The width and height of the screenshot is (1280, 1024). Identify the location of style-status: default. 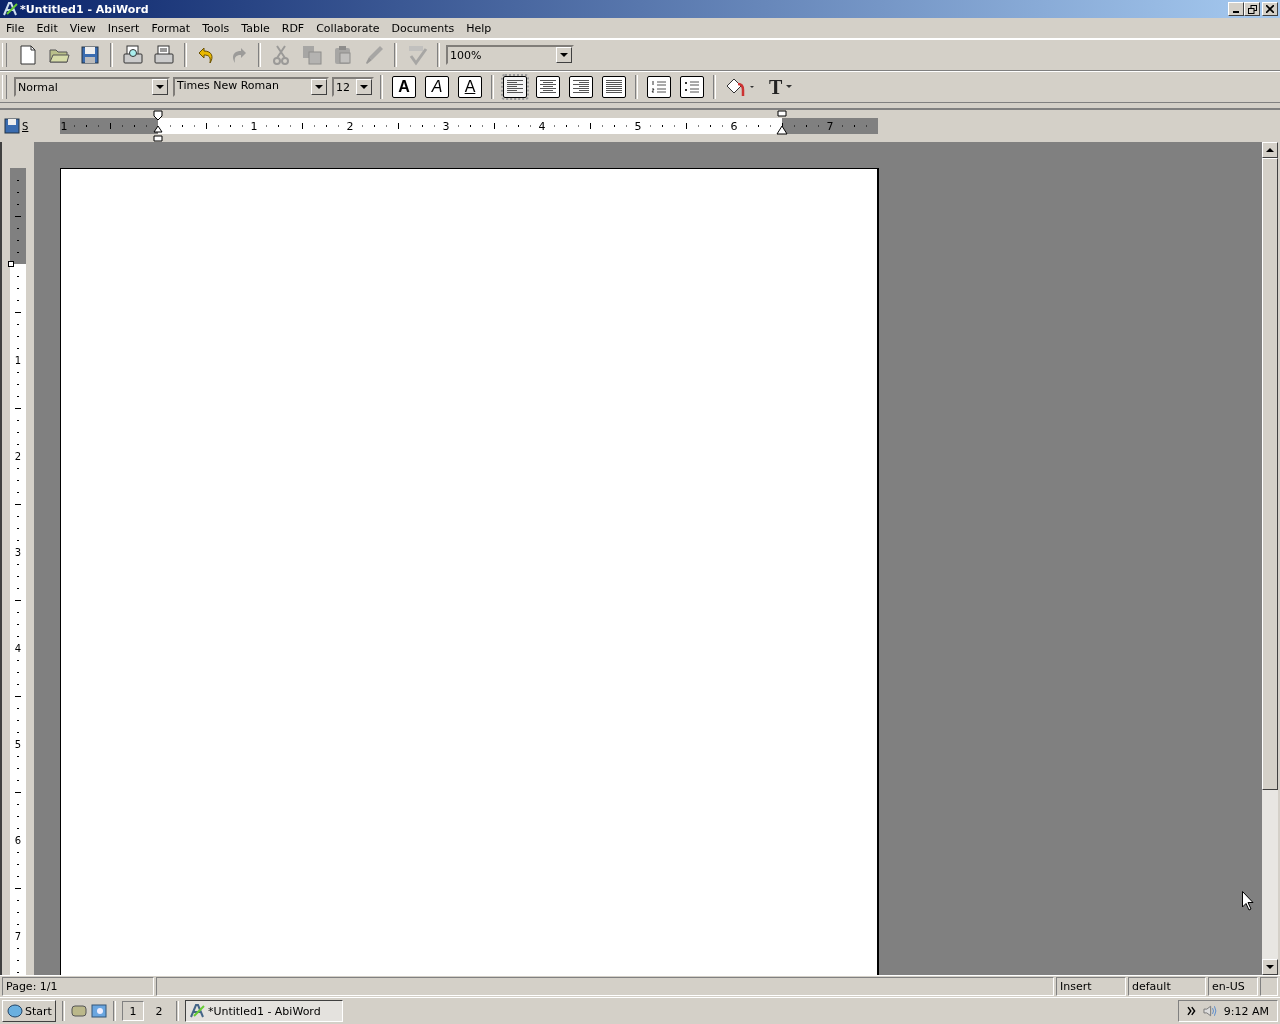
(1167, 986).